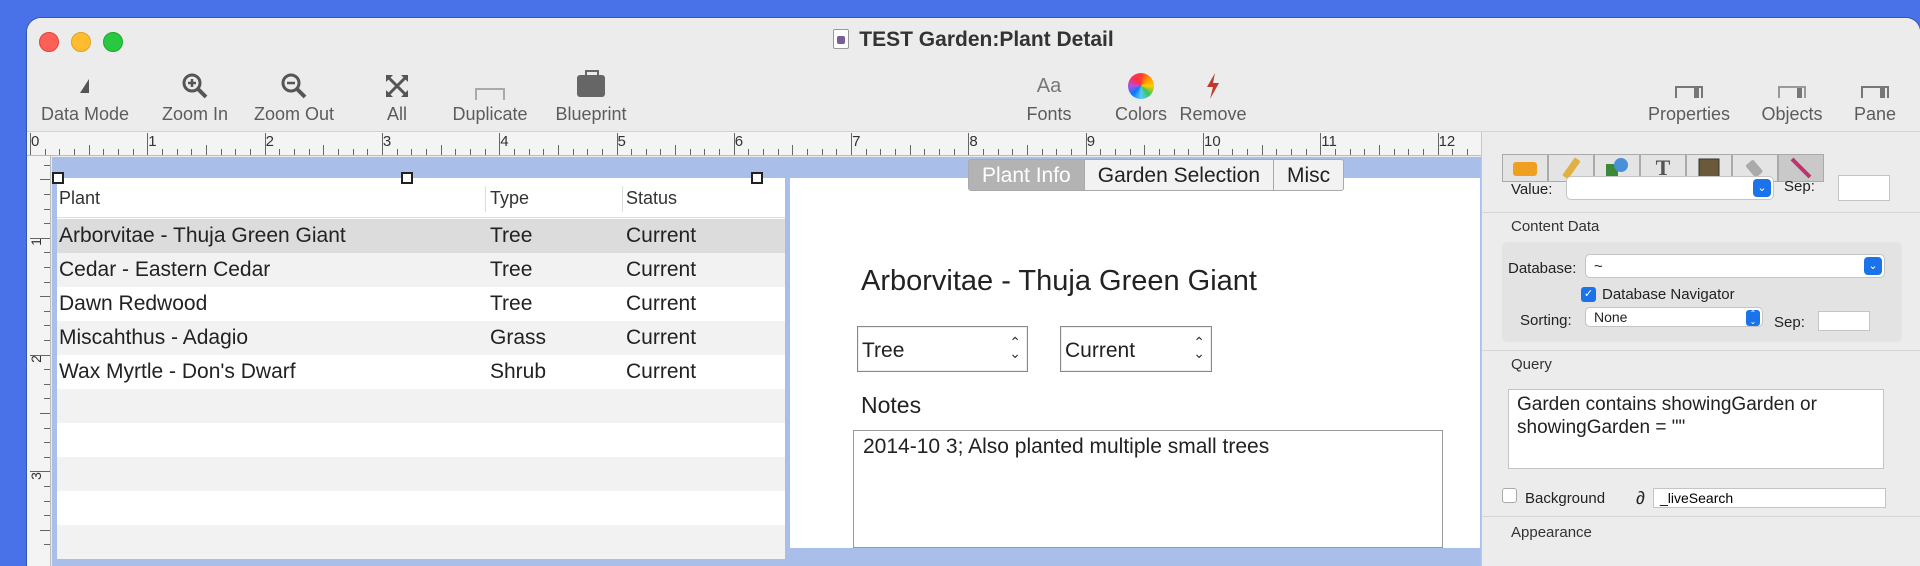 This screenshot has height=566, width=1920. I want to click on zoom-out-button: Zoom Out, so click(294, 96).